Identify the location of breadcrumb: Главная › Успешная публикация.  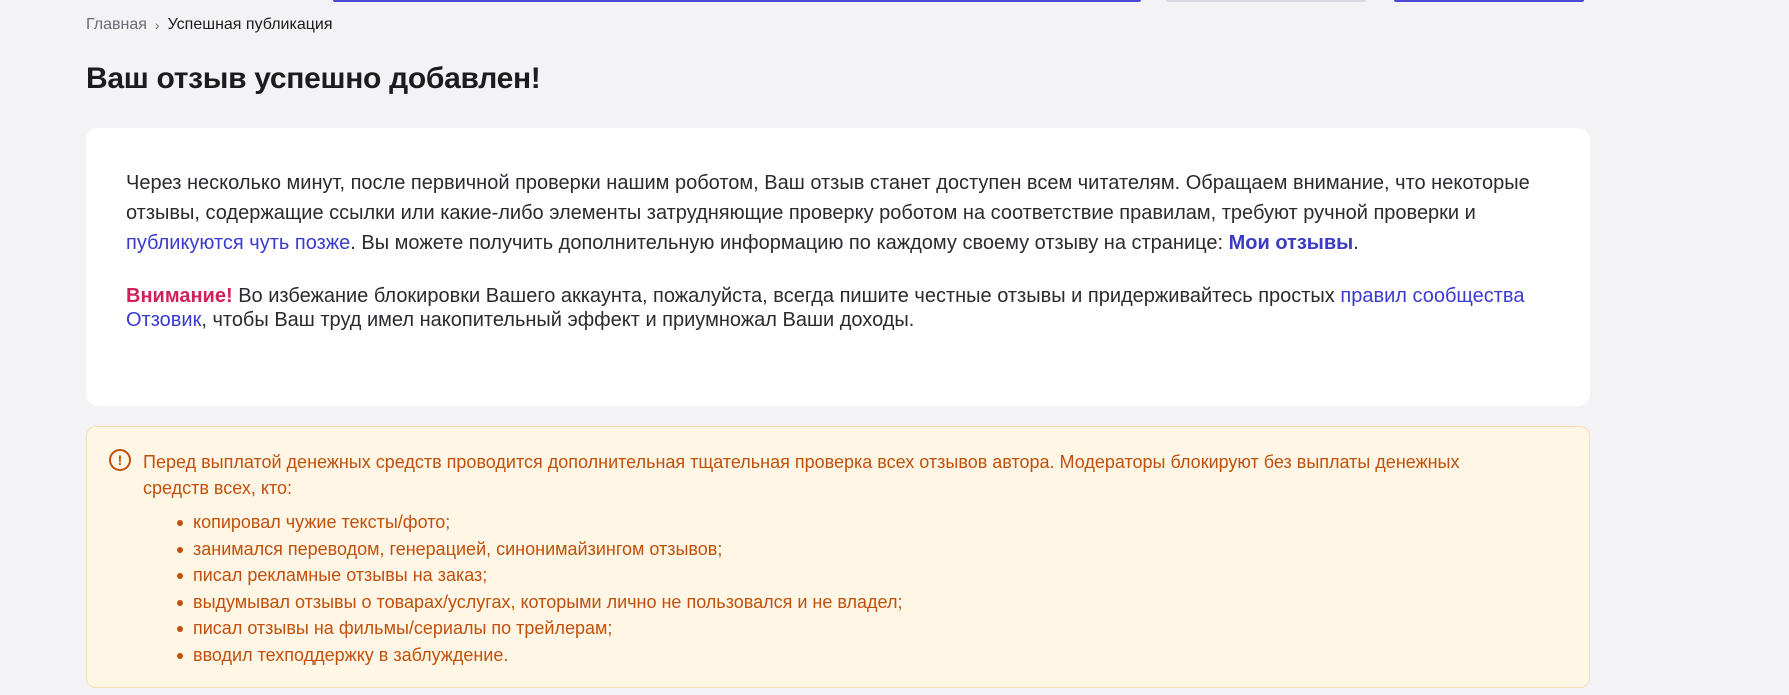
(209, 25).